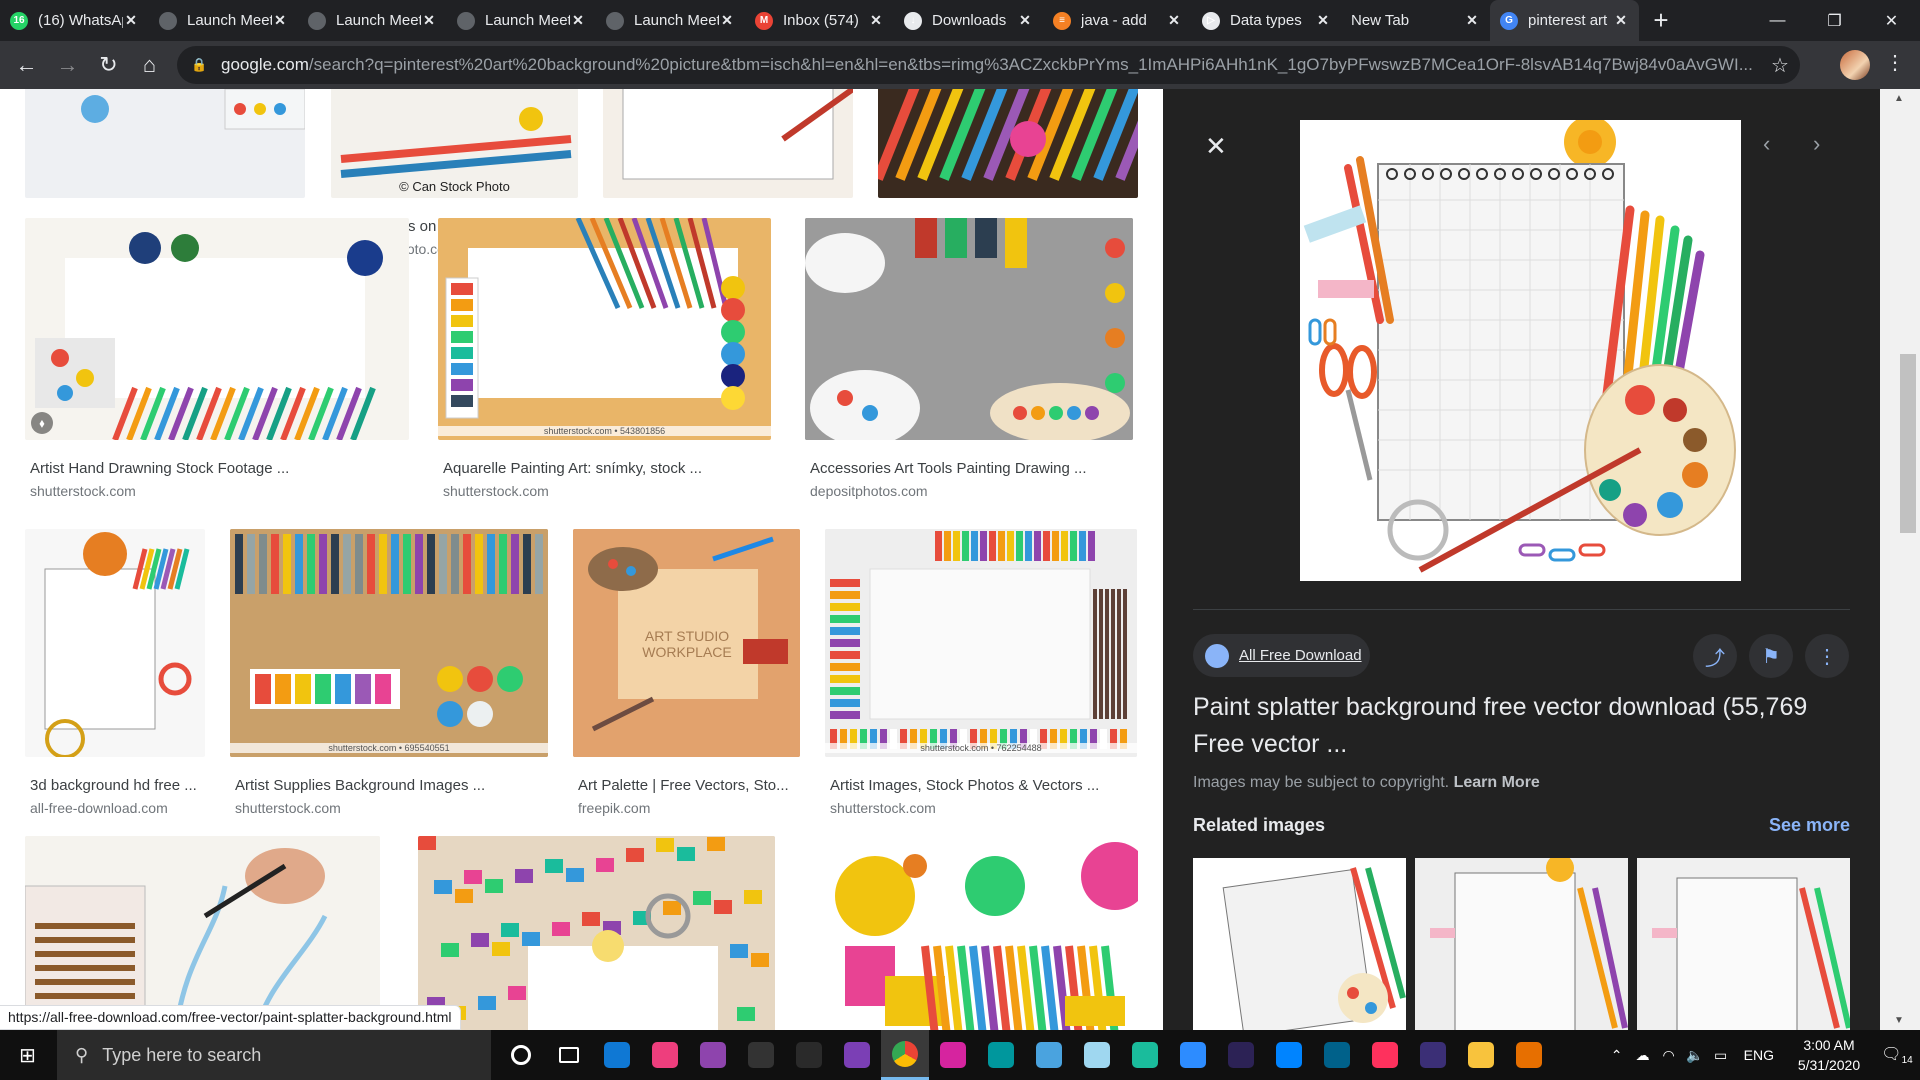 The height and width of the screenshot is (1080, 1920). Describe the element at coordinates (686, 643) in the screenshot. I see `result-thumbnail: ART STUDIO WORKPLACE` at that location.